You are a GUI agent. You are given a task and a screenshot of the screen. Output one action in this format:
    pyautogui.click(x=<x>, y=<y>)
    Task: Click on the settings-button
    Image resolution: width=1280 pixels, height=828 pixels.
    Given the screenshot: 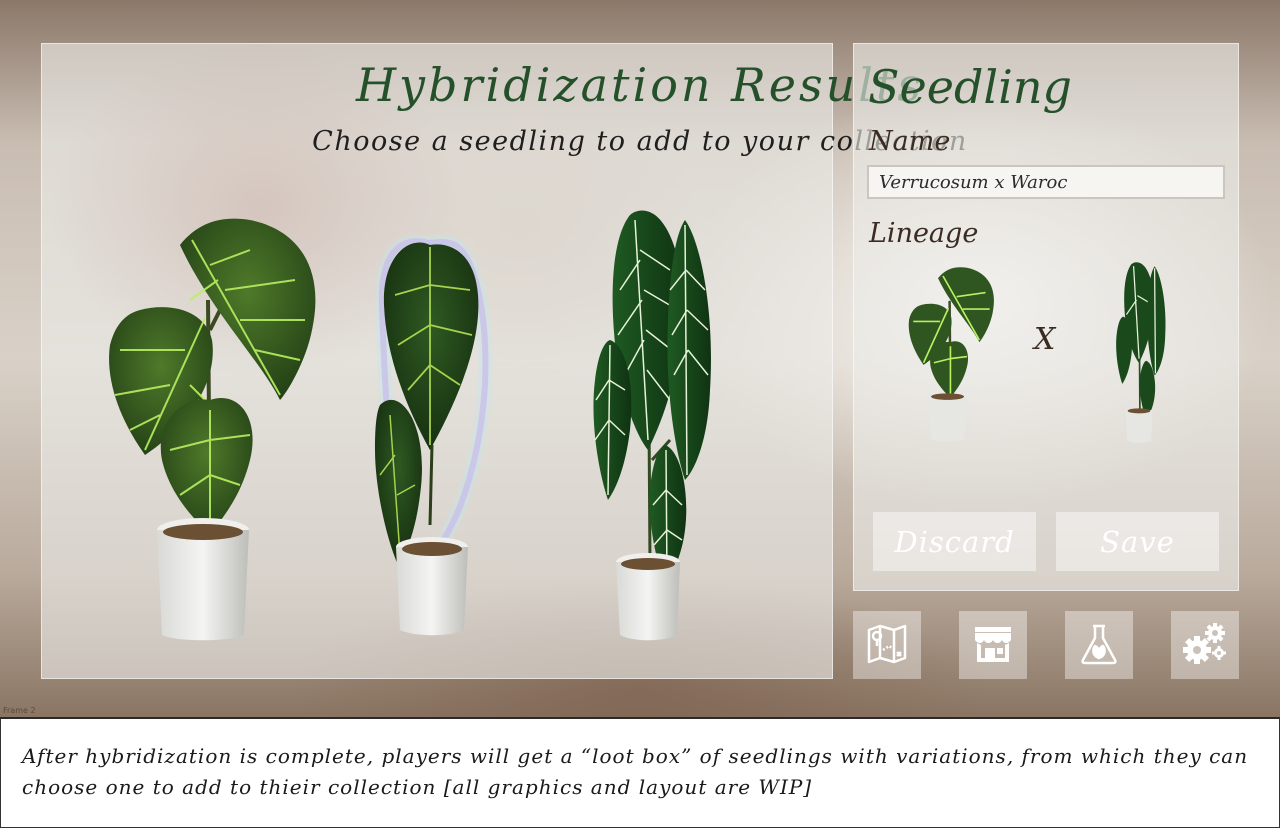 What is the action you would take?
    pyautogui.click(x=1205, y=645)
    